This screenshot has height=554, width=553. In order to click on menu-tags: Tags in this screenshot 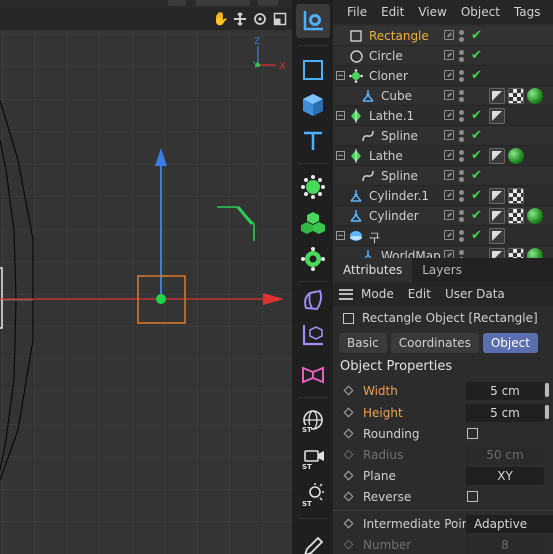, I will do `click(527, 12)`.